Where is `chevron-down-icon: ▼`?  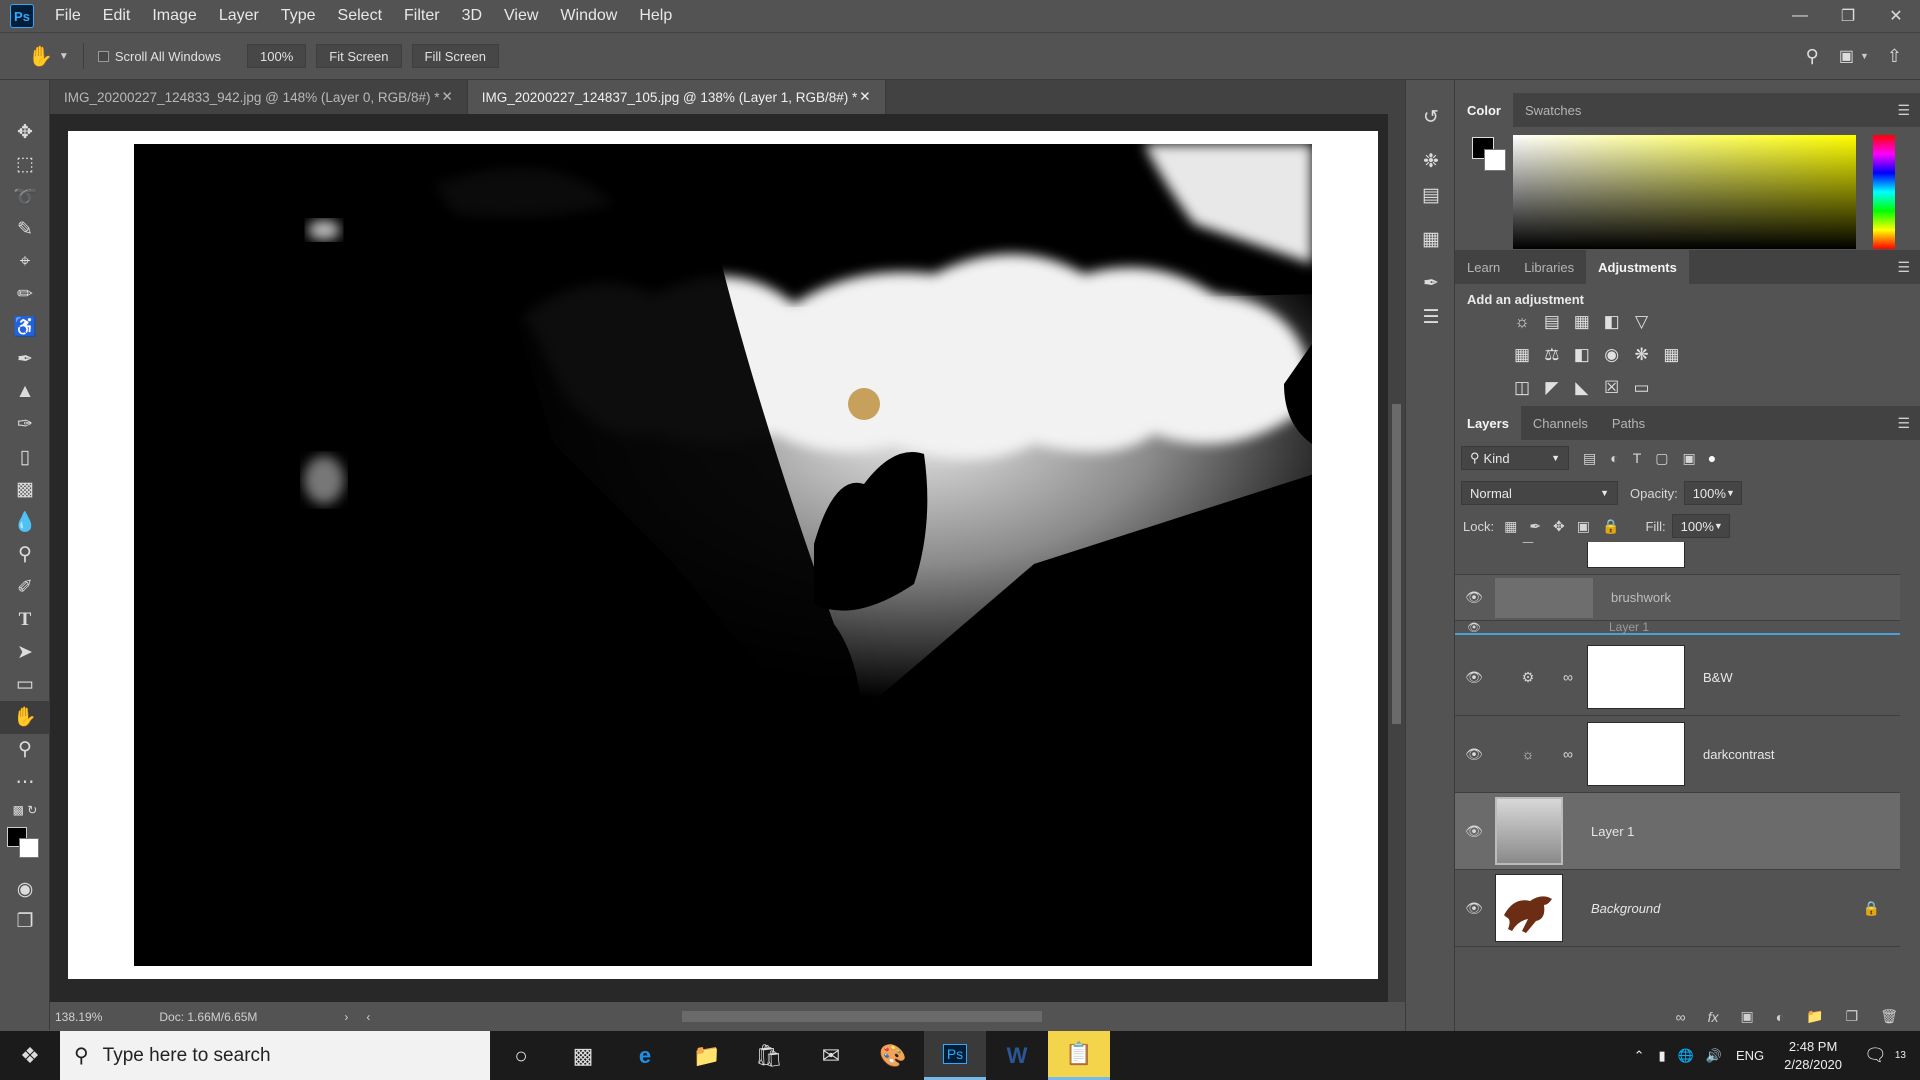 chevron-down-icon: ▼ is located at coordinates (64, 56).